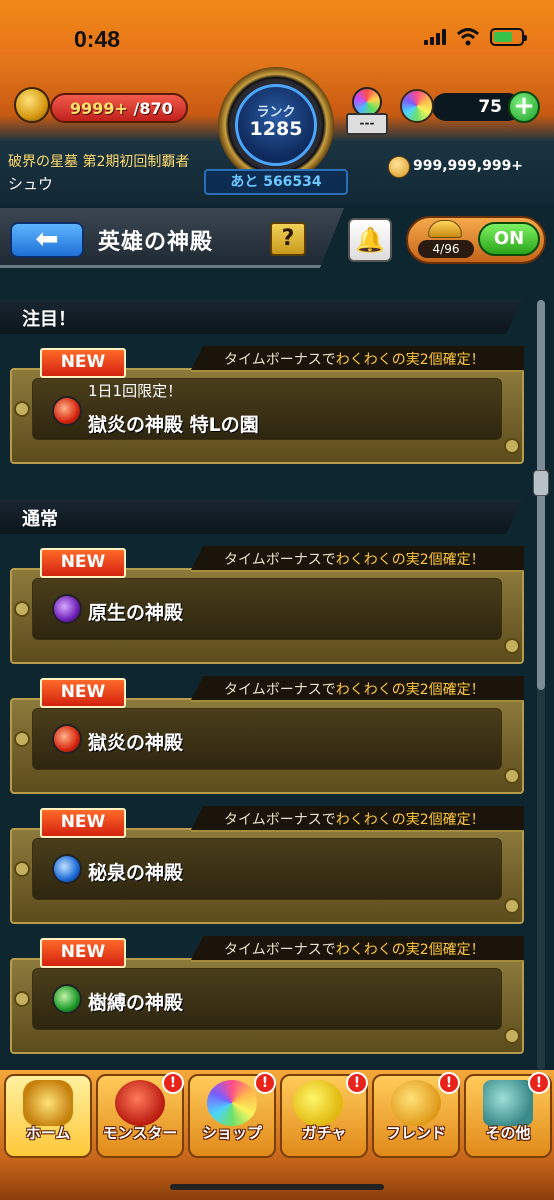 Image resolution: width=554 pixels, height=1200 pixels. Describe the element at coordinates (509, 239) in the screenshot. I see `toggle-on-button: ON` at that location.